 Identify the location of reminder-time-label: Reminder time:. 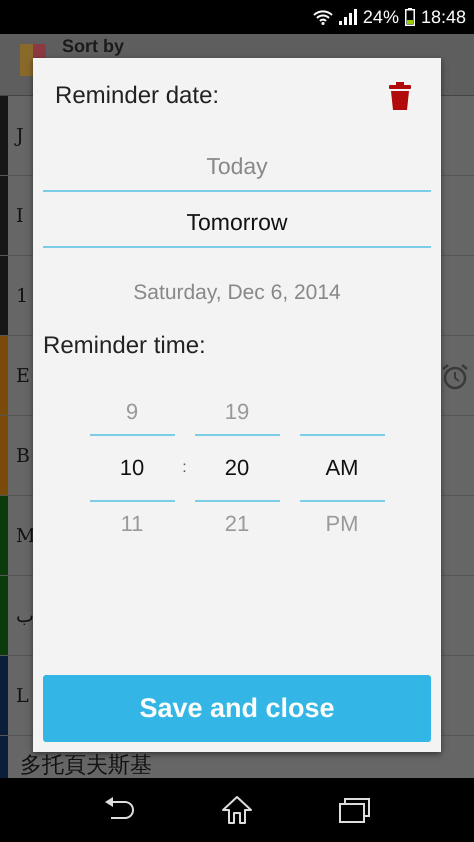
(124, 346).